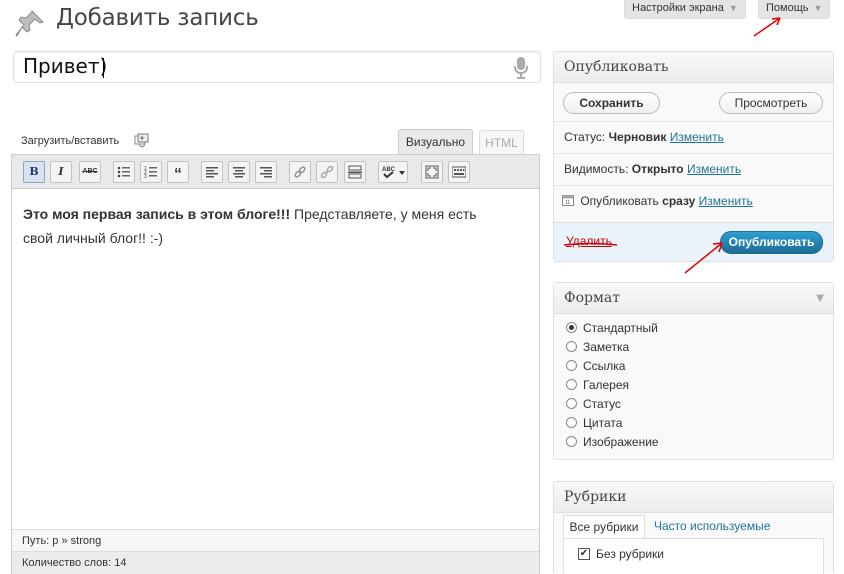 This screenshot has height=574, width=844. I want to click on post-title-input: Привет), so click(277, 67).